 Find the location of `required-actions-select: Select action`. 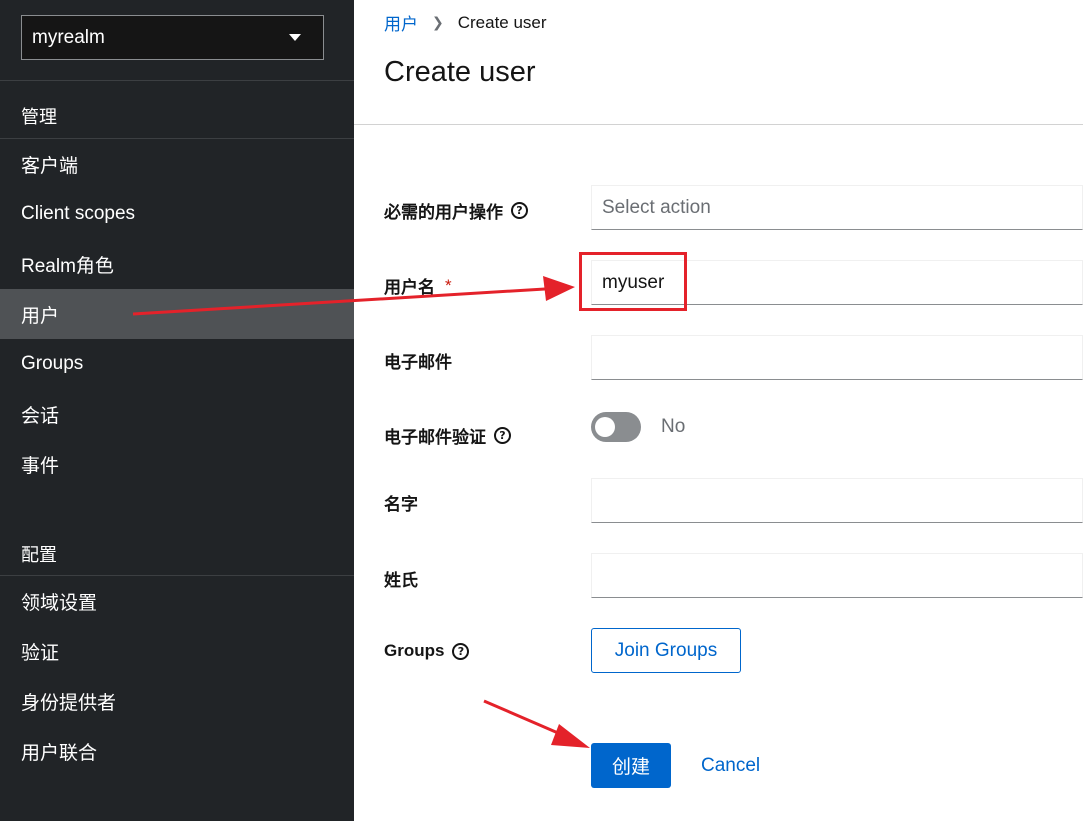

required-actions-select: Select action is located at coordinates (837, 207).